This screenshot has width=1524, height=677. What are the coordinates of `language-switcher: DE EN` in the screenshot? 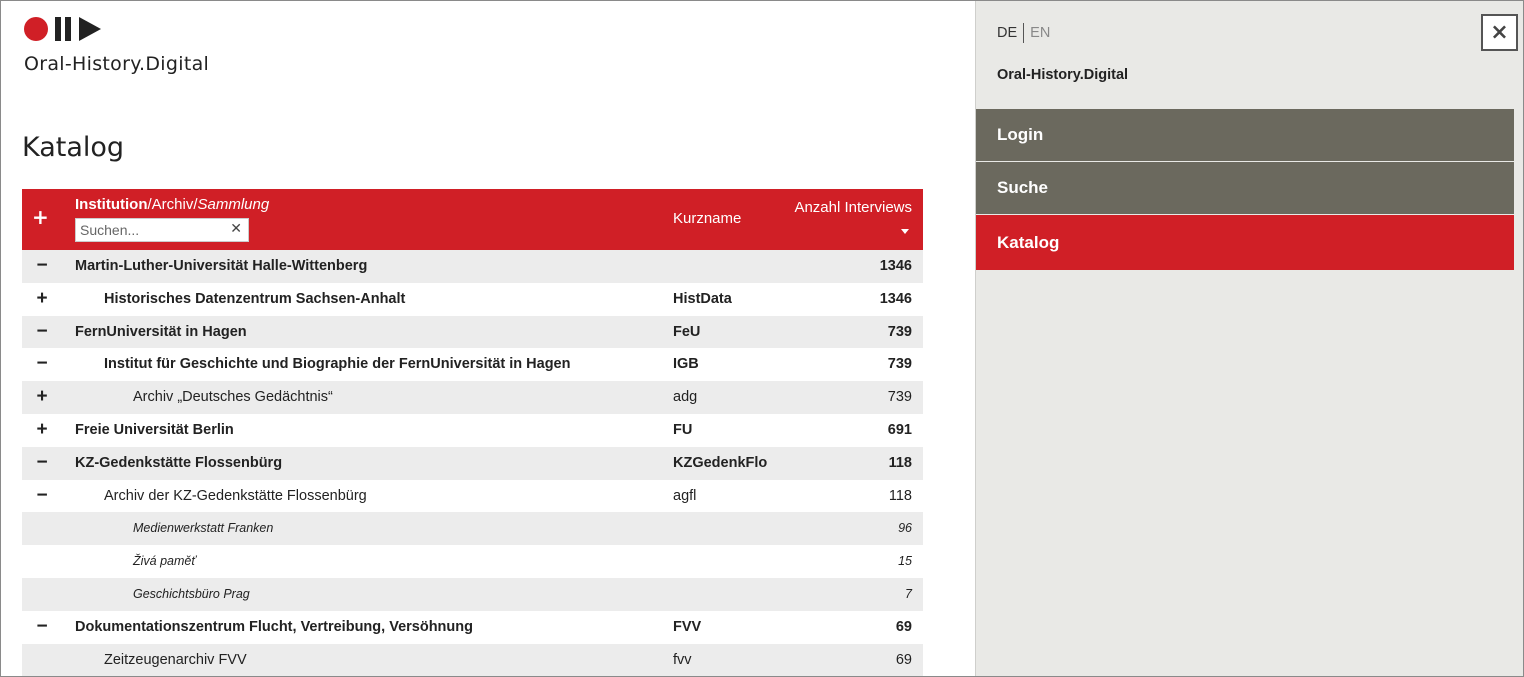 It's located at (1023, 33).